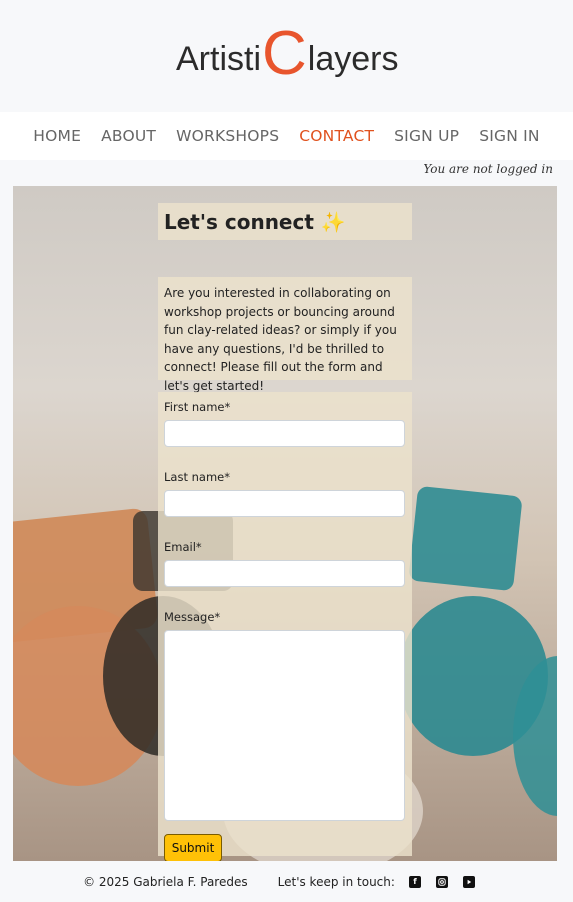 The height and width of the screenshot is (902, 573). What do you see at coordinates (441, 881) in the screenshot?
I see `instagram-icon` at bounding box center [441, 881].